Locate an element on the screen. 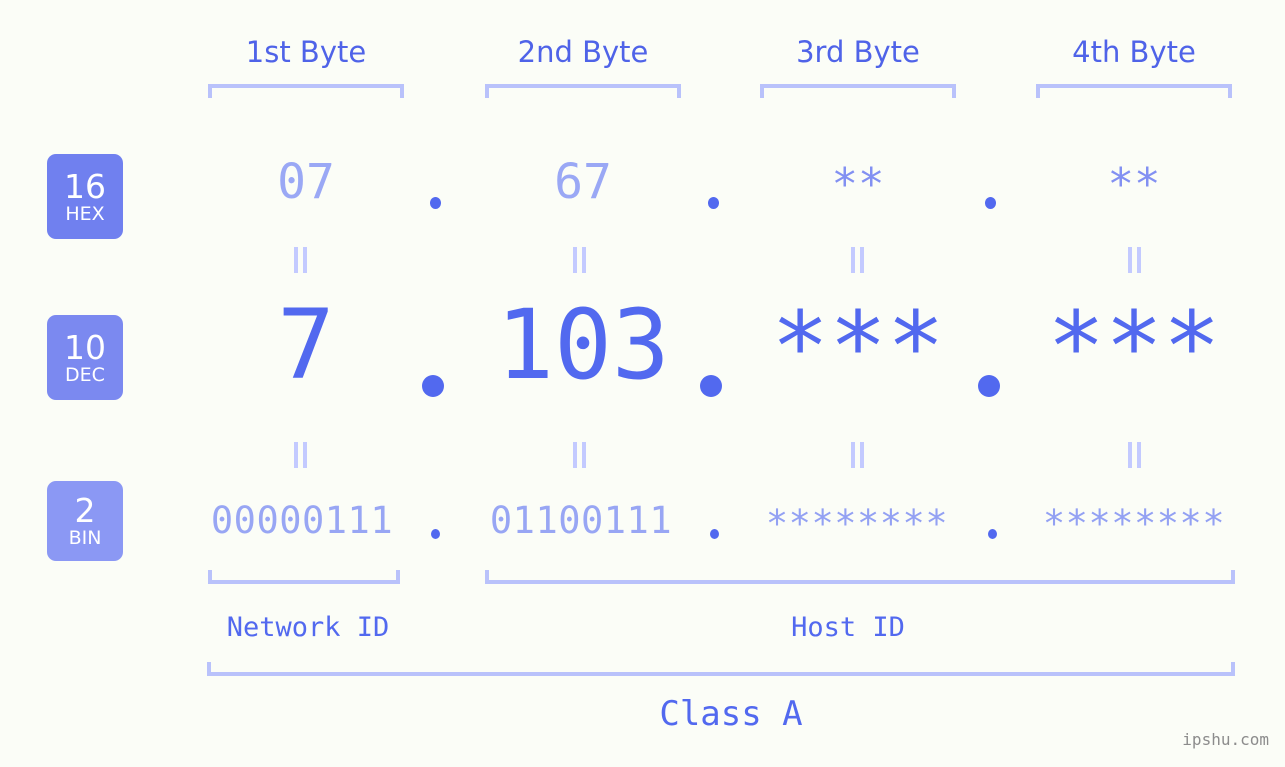 This screenshot has height=767, width=1285. bin-byte-3-value: ******** is located at coordinates (857, 523).